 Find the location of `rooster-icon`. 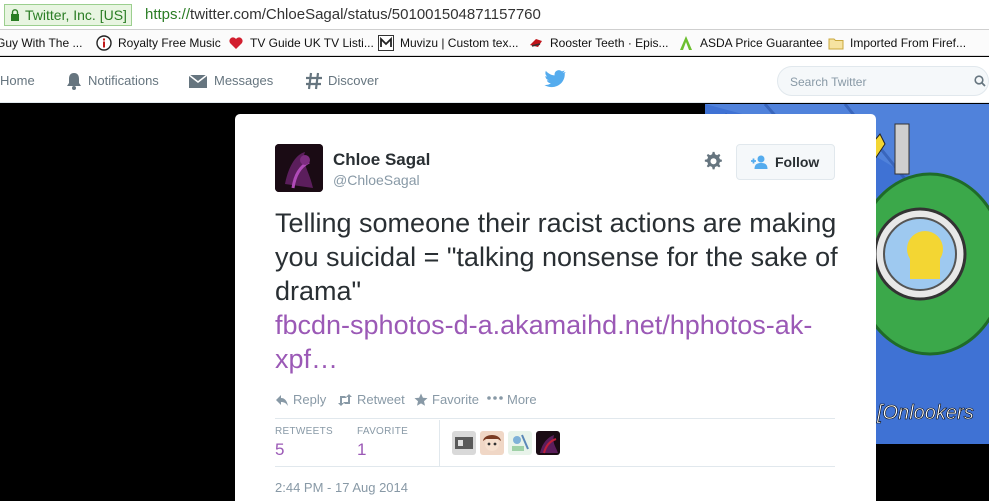

rooster-icon is located at coordinates (536, 43).